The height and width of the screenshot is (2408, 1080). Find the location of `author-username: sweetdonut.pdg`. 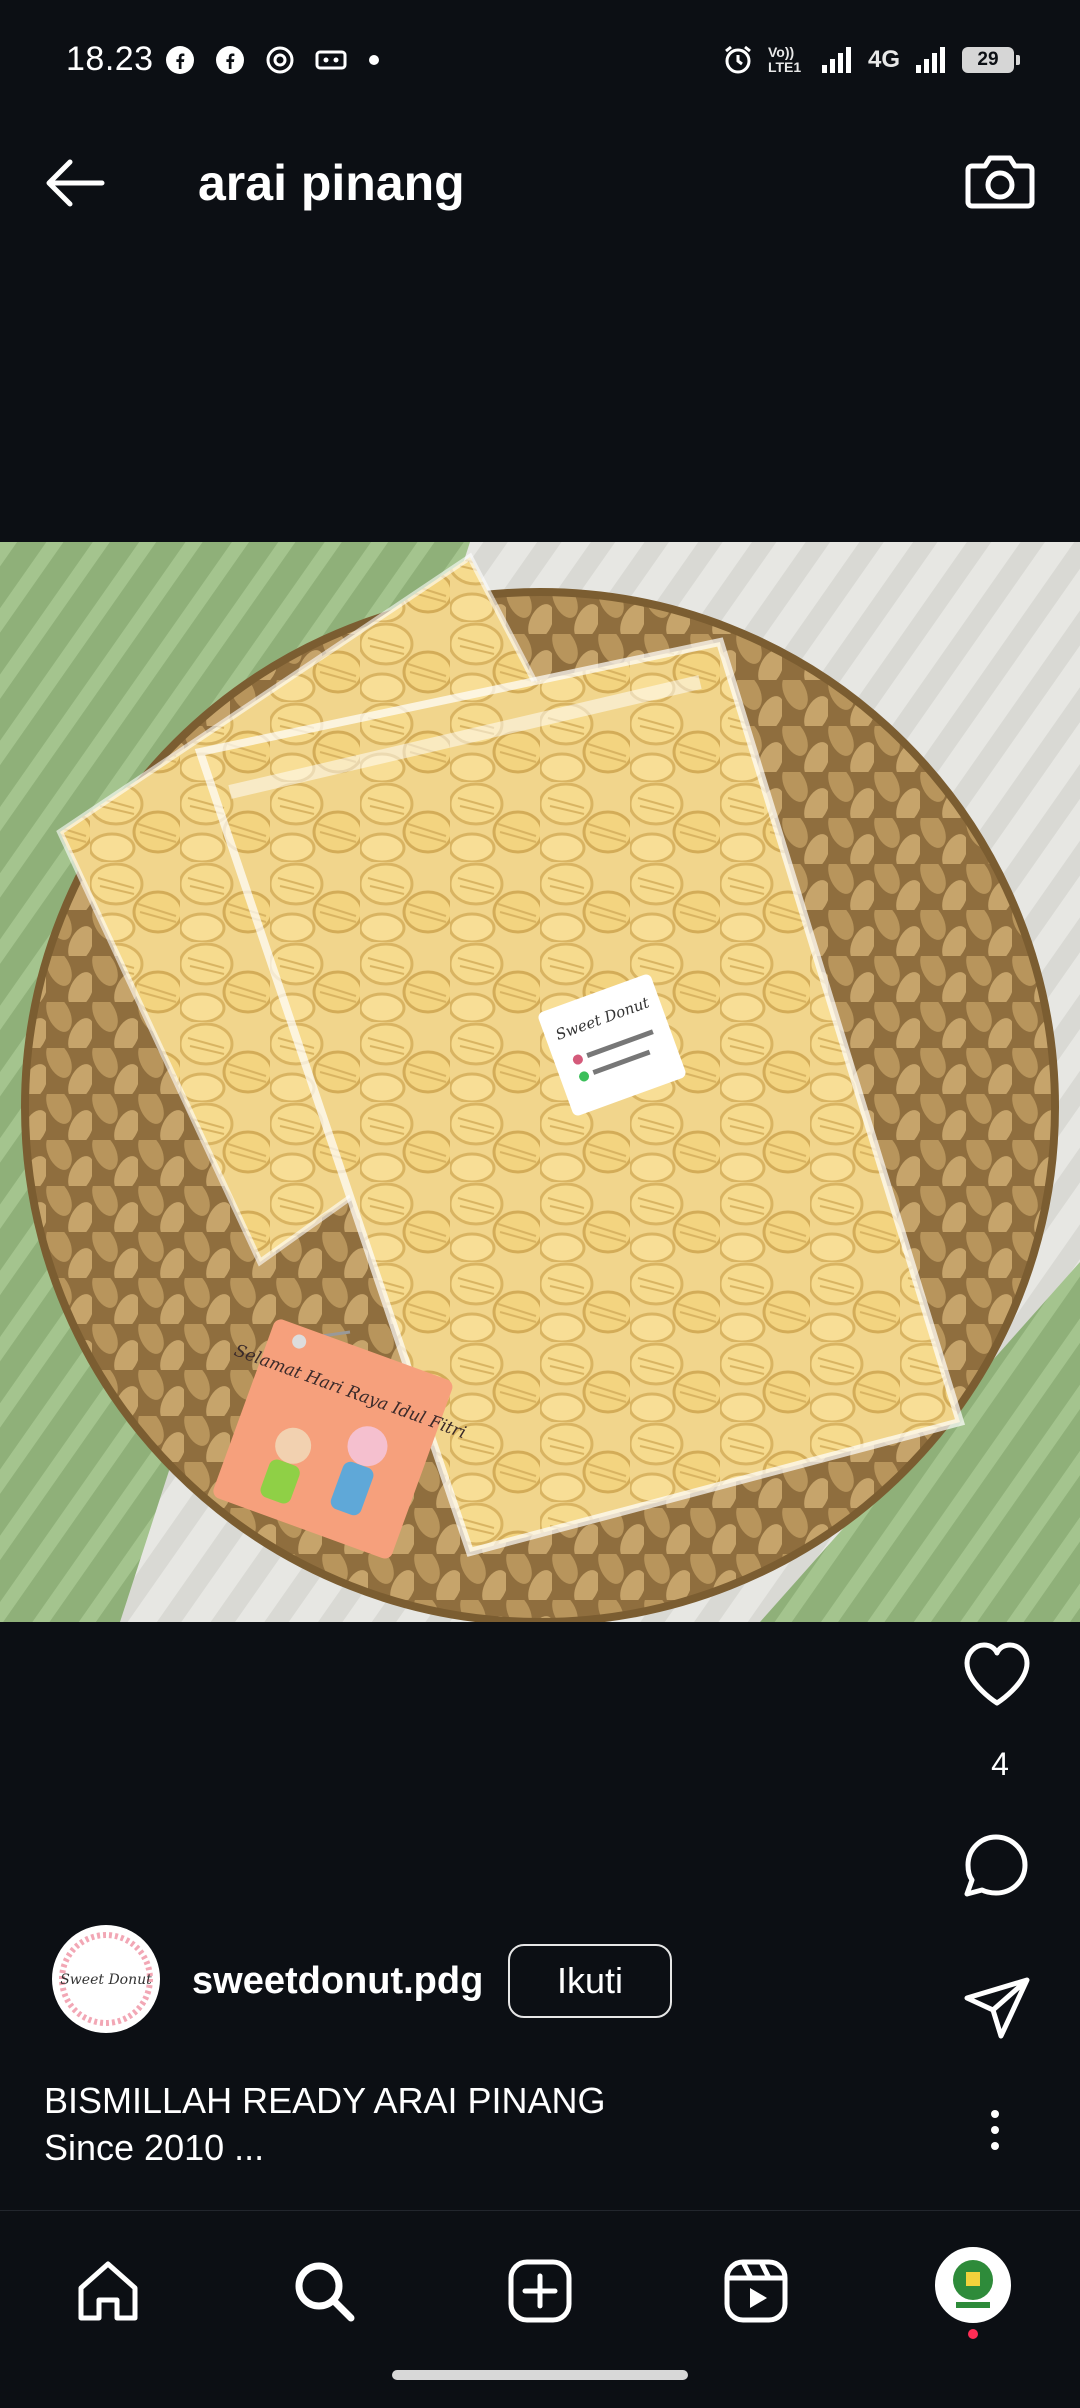

author-username: sweetdonut.pdg is located at coordinates (337, 1981).